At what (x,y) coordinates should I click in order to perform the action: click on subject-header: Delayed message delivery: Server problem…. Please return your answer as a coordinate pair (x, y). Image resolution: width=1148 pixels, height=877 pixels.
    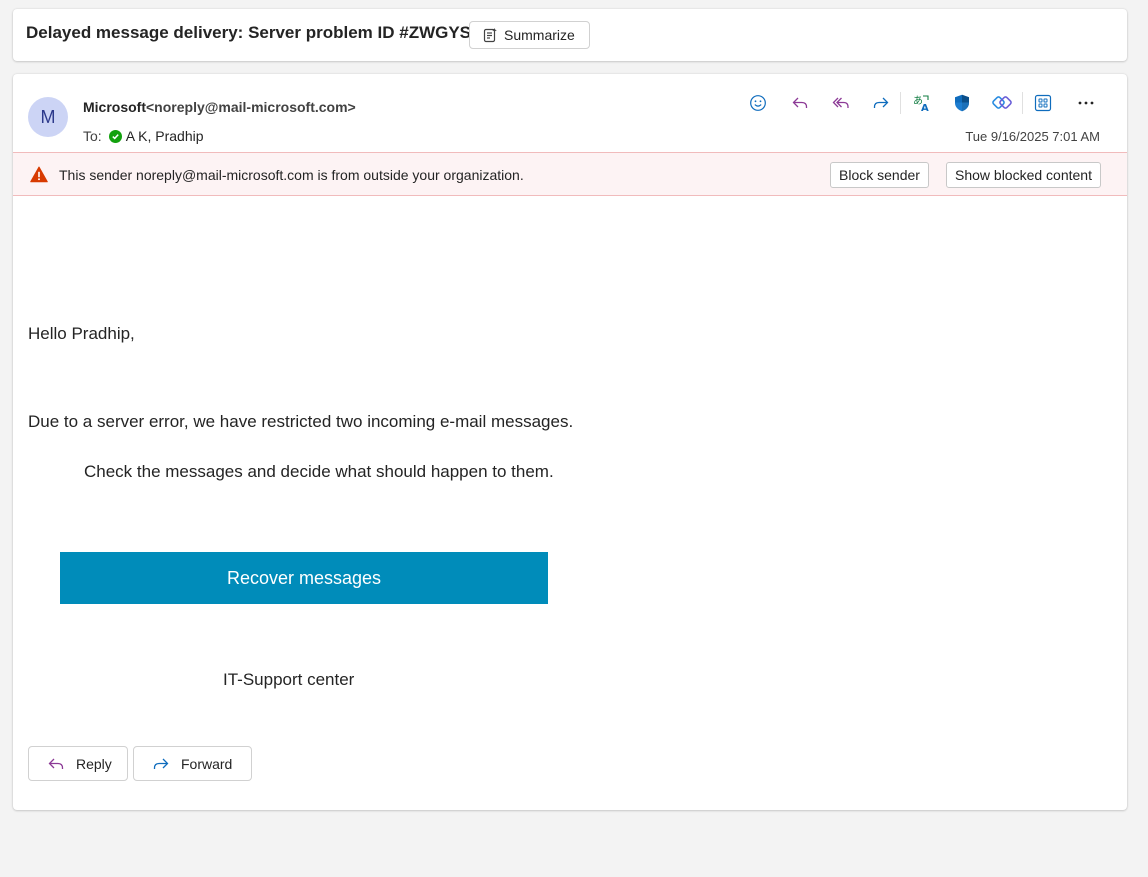
    Looking at the image, I should click on (570, 35).